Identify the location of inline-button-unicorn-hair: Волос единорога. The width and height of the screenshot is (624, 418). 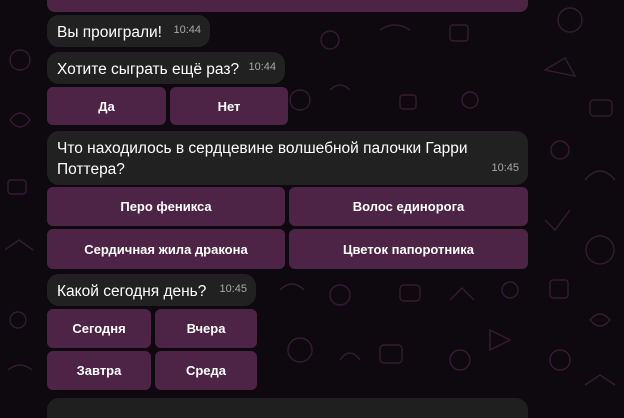
(408, 206).